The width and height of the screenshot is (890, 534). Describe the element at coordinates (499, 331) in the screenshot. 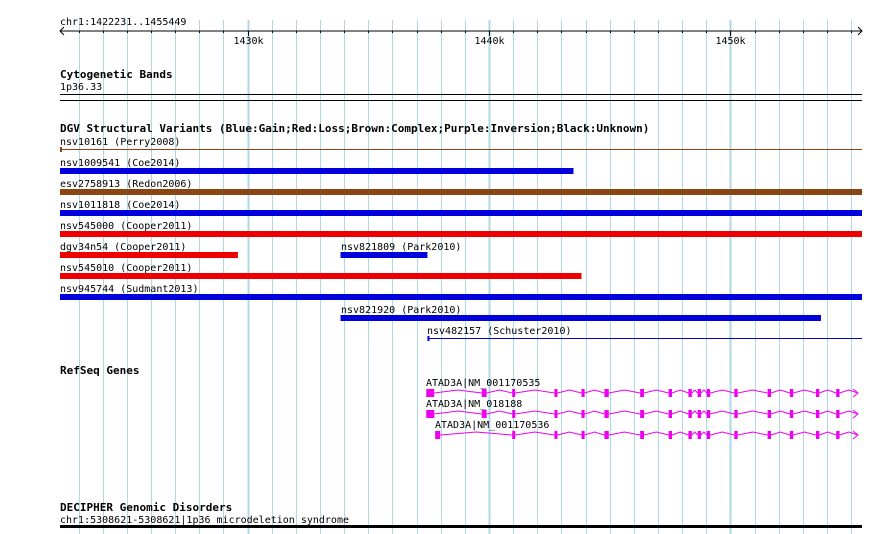

I see `dgv-feature-label: nsv482157 (Schuster2010)` at that location.